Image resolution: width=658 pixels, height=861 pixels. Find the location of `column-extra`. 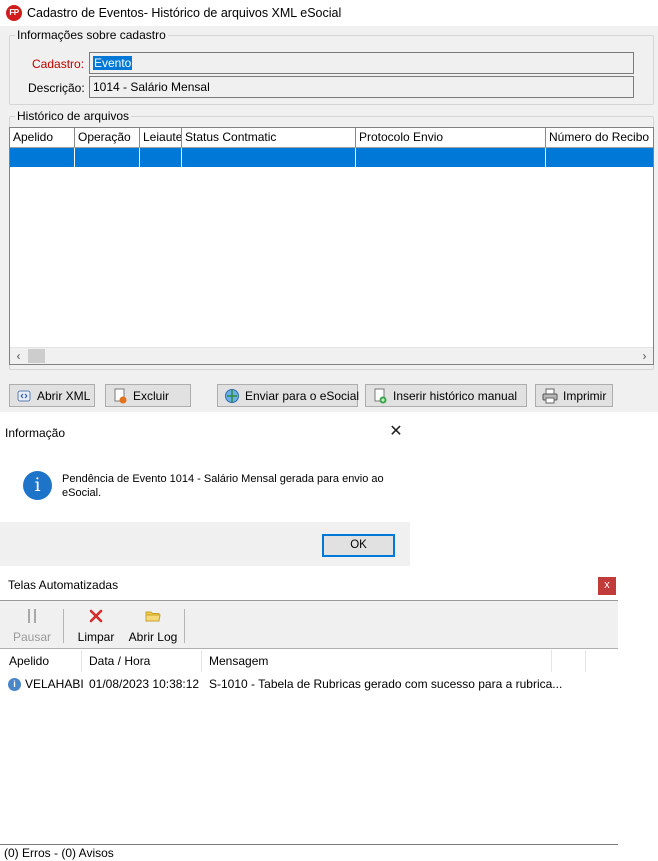

column-extra is located at coordinates (569, 661).